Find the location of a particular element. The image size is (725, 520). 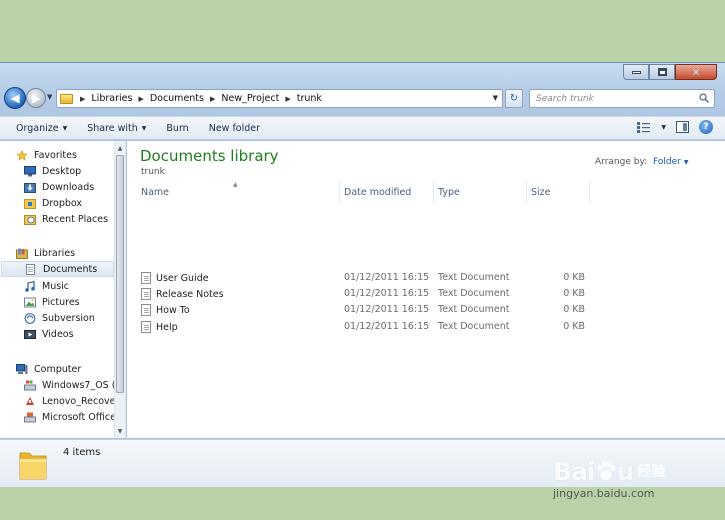

nav-computer: Computer is located at coordinates (73, 369).